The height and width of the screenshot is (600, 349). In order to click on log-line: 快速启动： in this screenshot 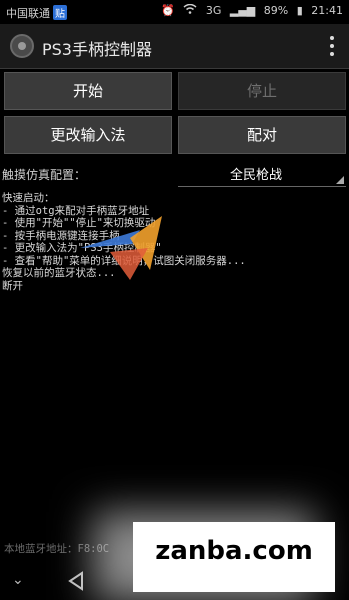, I will do `click(28, 198)`.